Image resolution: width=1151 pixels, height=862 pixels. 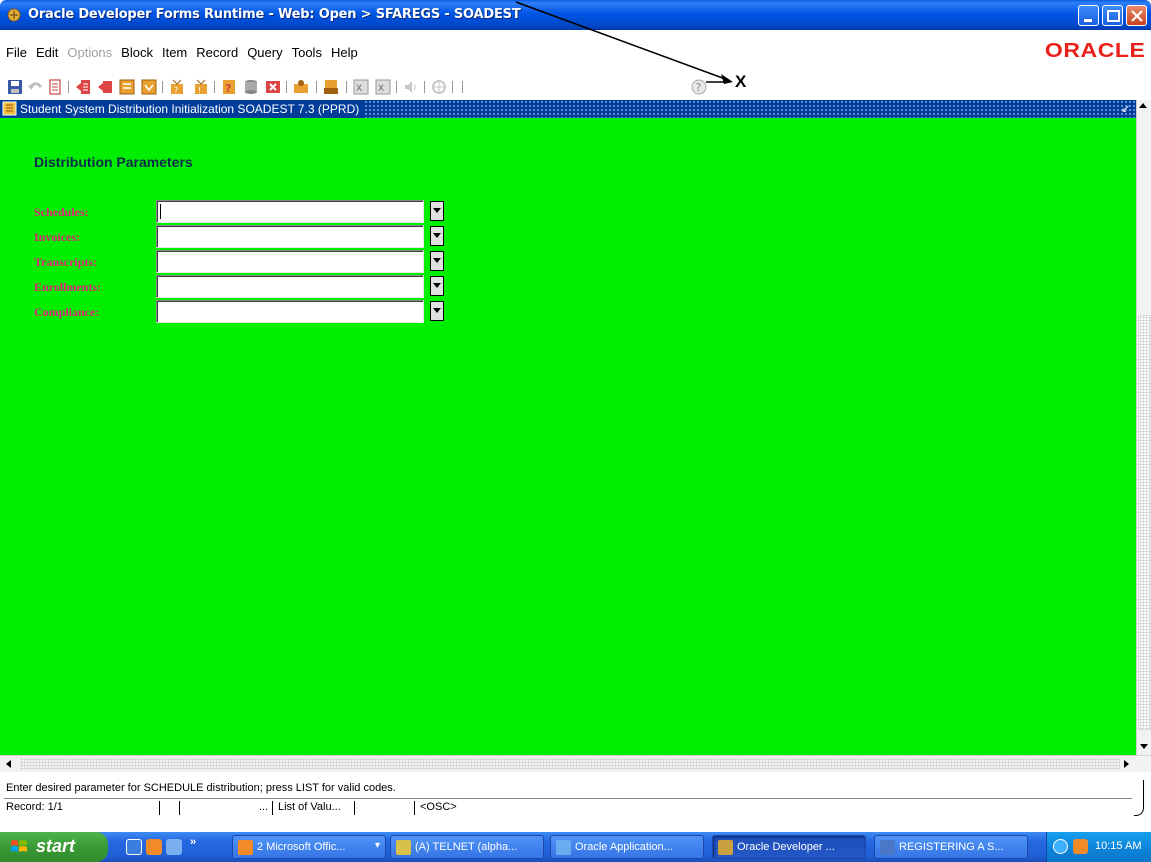 I want to click on oracle-developer-icon, so click(x=725, y=847).